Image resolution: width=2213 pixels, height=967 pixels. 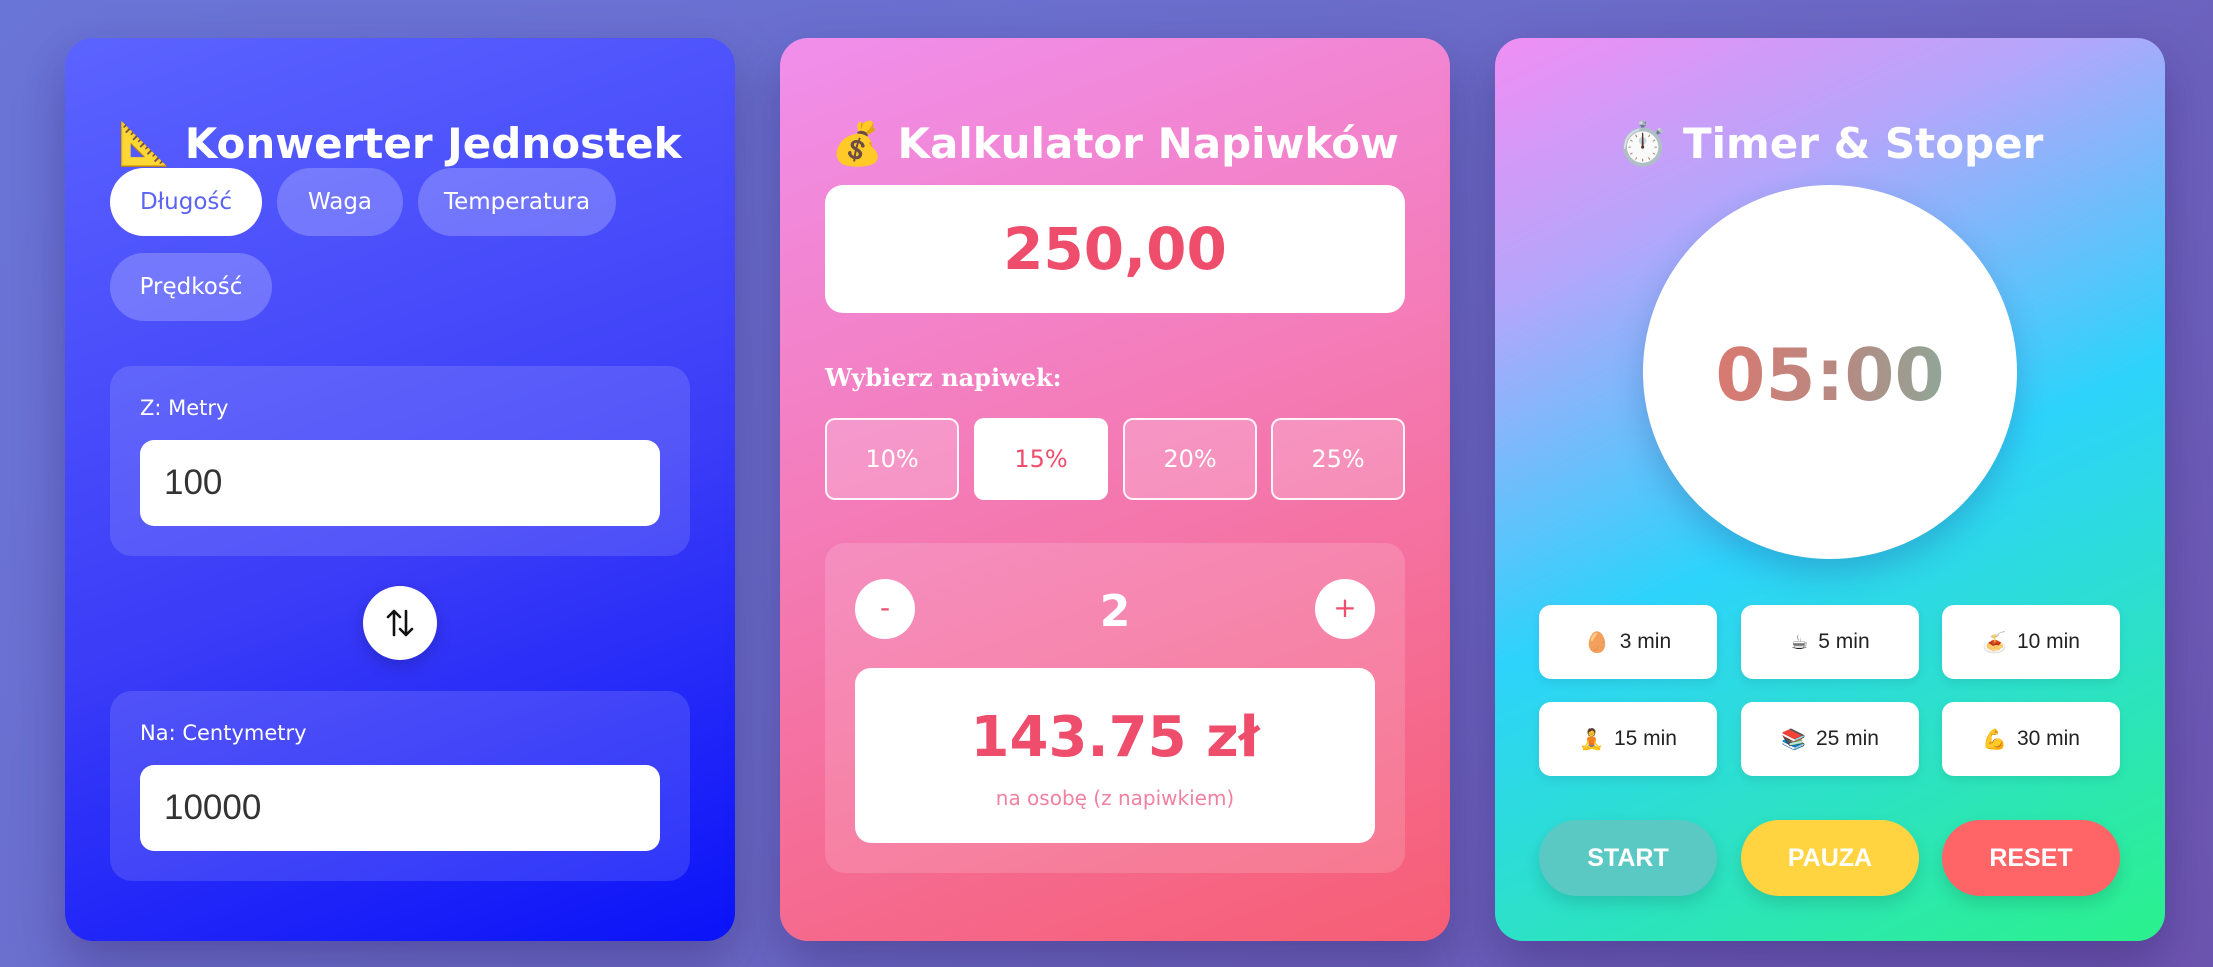 I want to click on to-value-input, so click(x=400, y=808).